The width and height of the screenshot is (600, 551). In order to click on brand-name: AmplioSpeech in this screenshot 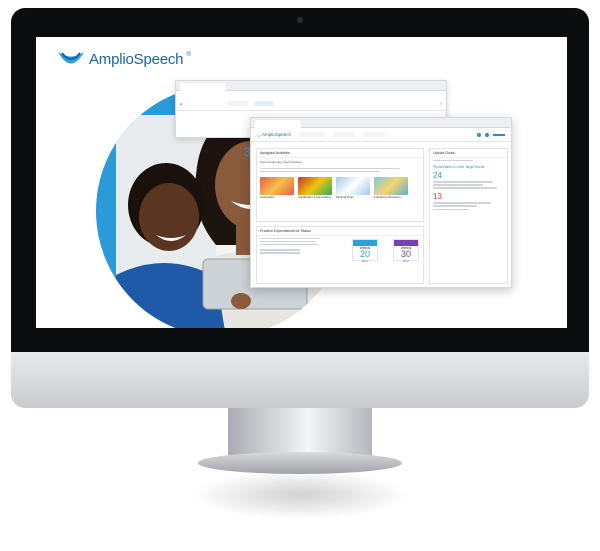, I will do `click(136, 59)`.